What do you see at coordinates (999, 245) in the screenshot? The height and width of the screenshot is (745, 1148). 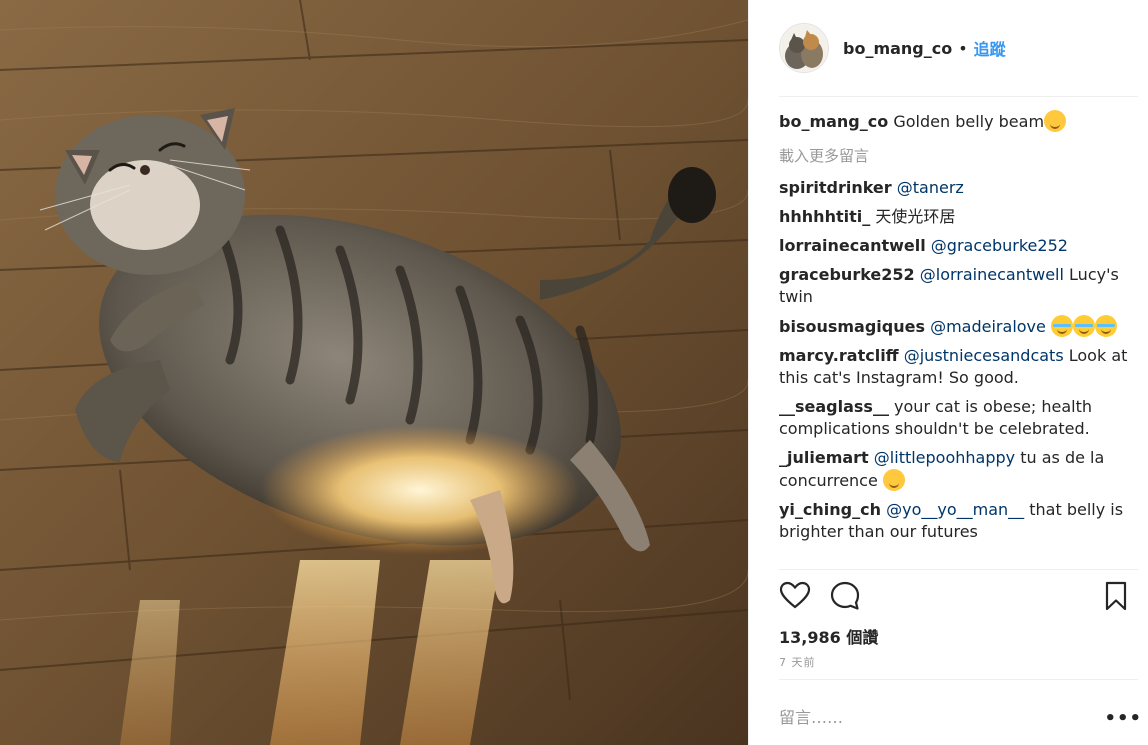 I see `comment-mention: @graceburke252` at bounding box center [999, 245].